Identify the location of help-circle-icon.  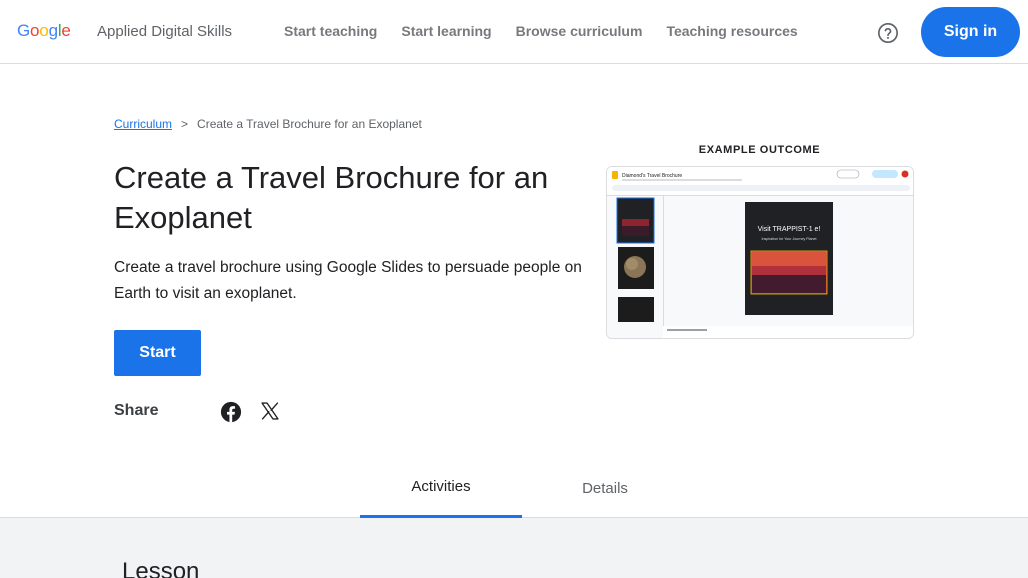
(888, 33).